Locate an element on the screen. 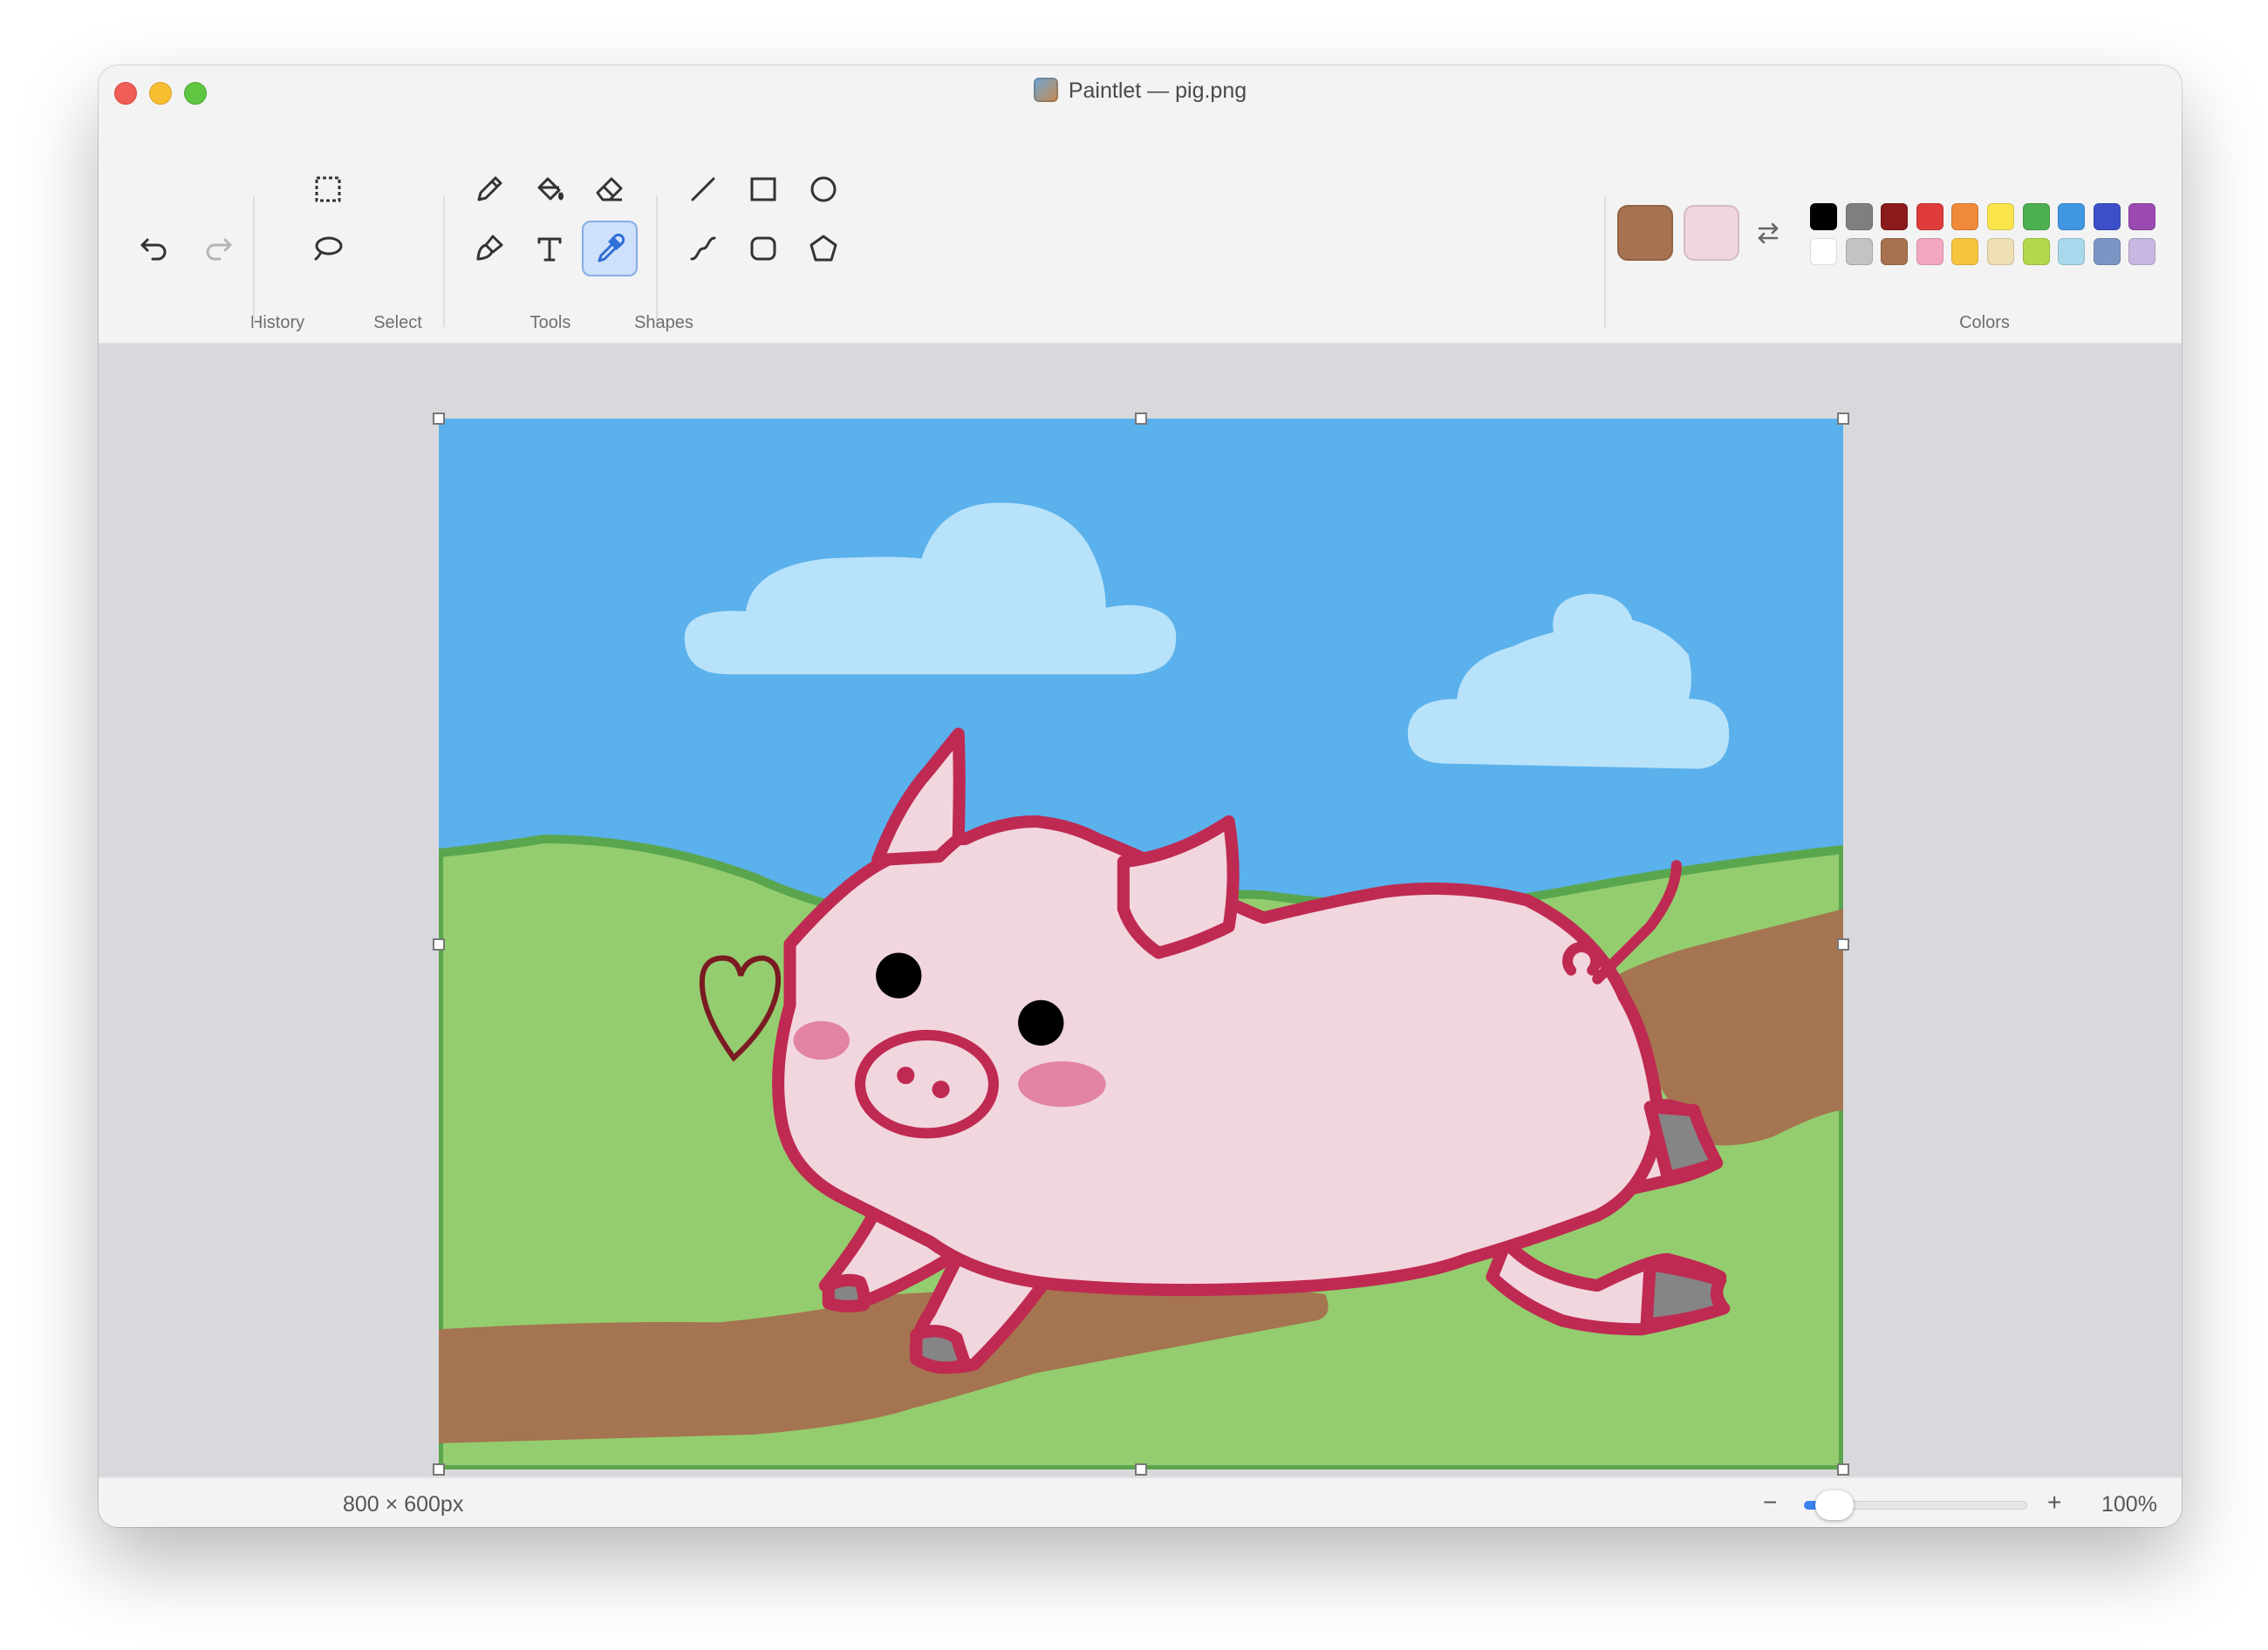 The image size is (2268, 1650). swap-icon is located at coordinates (1769, 233).